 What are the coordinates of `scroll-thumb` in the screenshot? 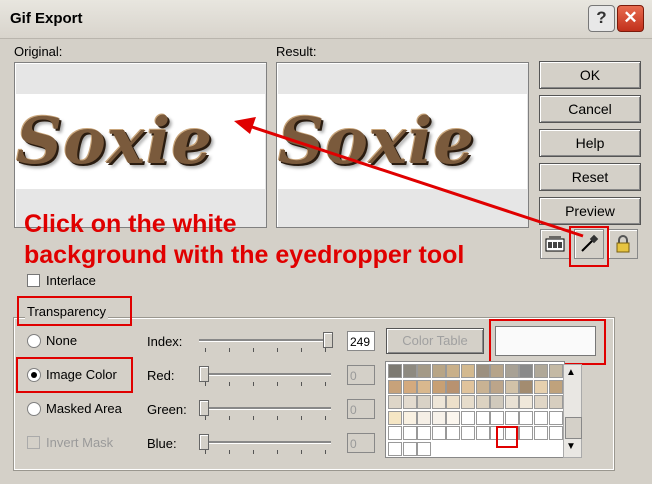 It's located at (573, 428).